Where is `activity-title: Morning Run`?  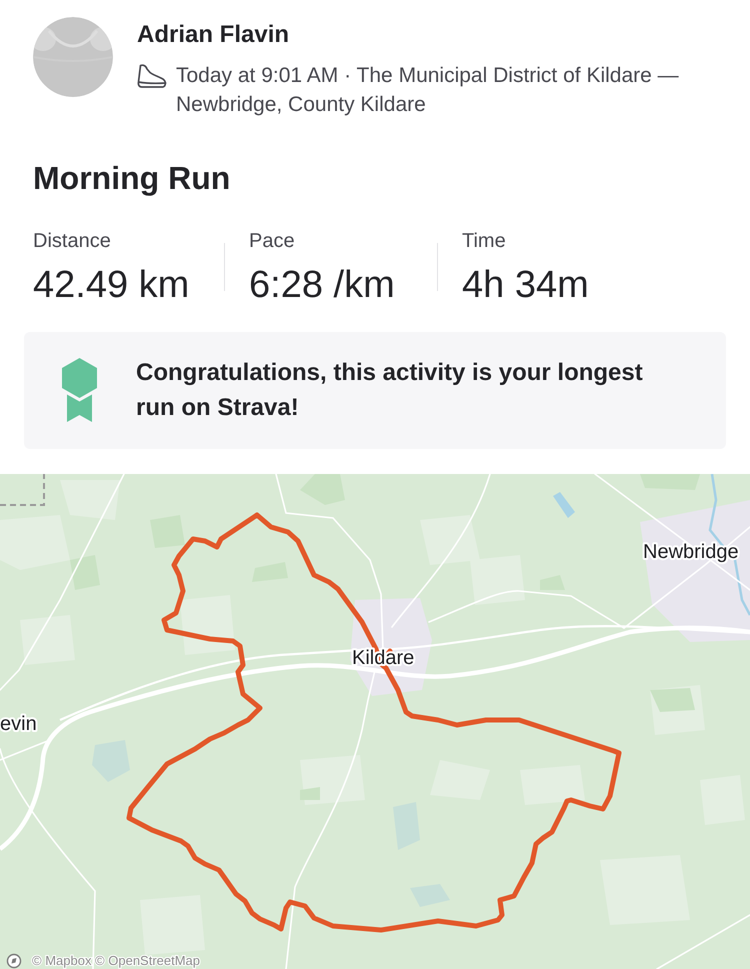 activity-title: Morning Run is located at coordinates (131, 178).